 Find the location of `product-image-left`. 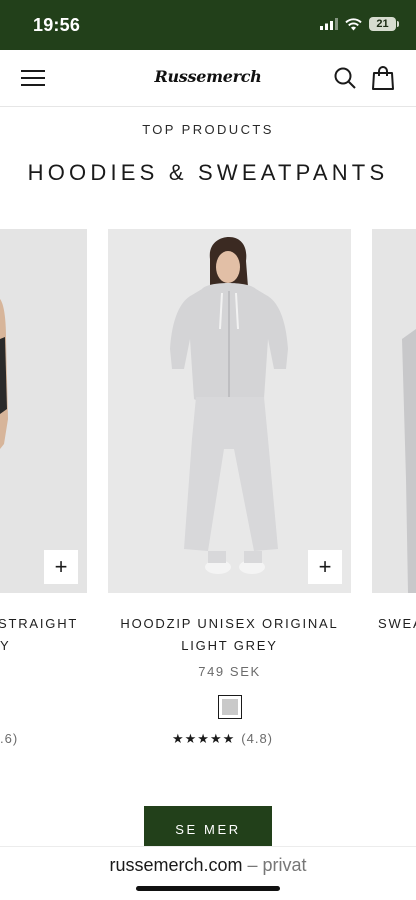

product-image-left is located at coordinates (43, 411).